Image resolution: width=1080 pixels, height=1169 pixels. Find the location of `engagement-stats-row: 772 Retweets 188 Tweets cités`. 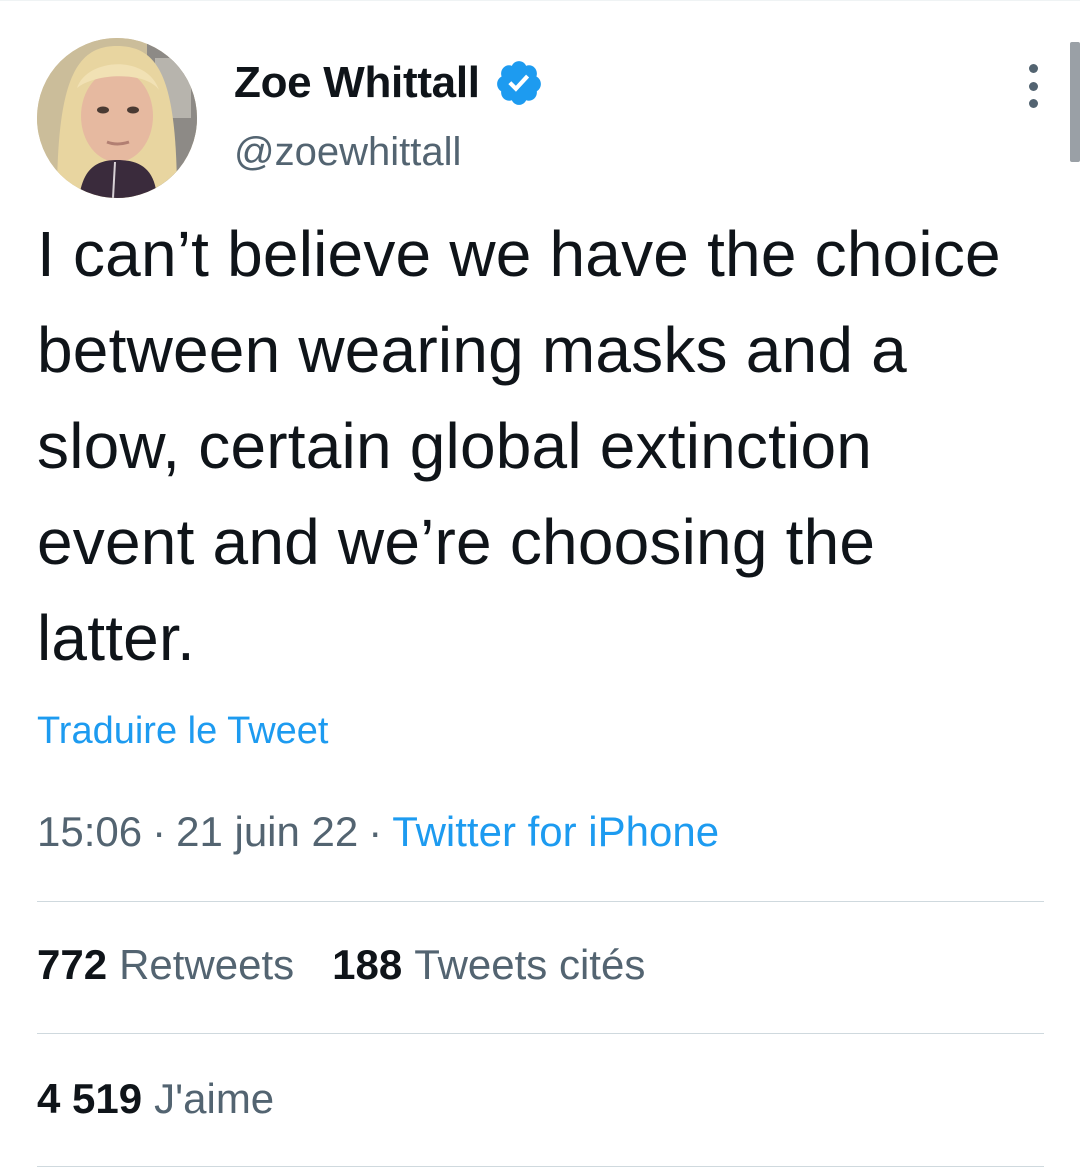

engagement-stats-row: 772 Retweets 188 Tweets cités is located at coordinates (341, 965).